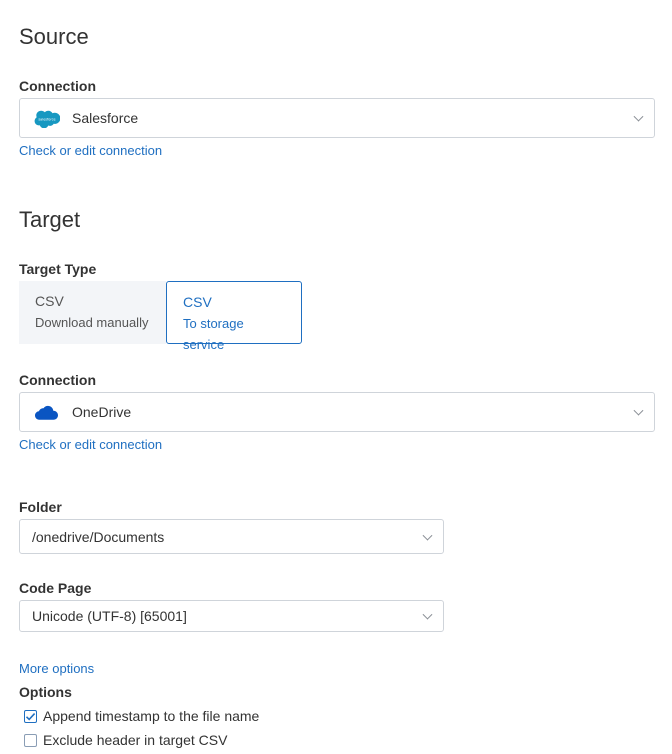  I want to click on option-exclude-header: Exclude header in target CSV, so click(125, 740).